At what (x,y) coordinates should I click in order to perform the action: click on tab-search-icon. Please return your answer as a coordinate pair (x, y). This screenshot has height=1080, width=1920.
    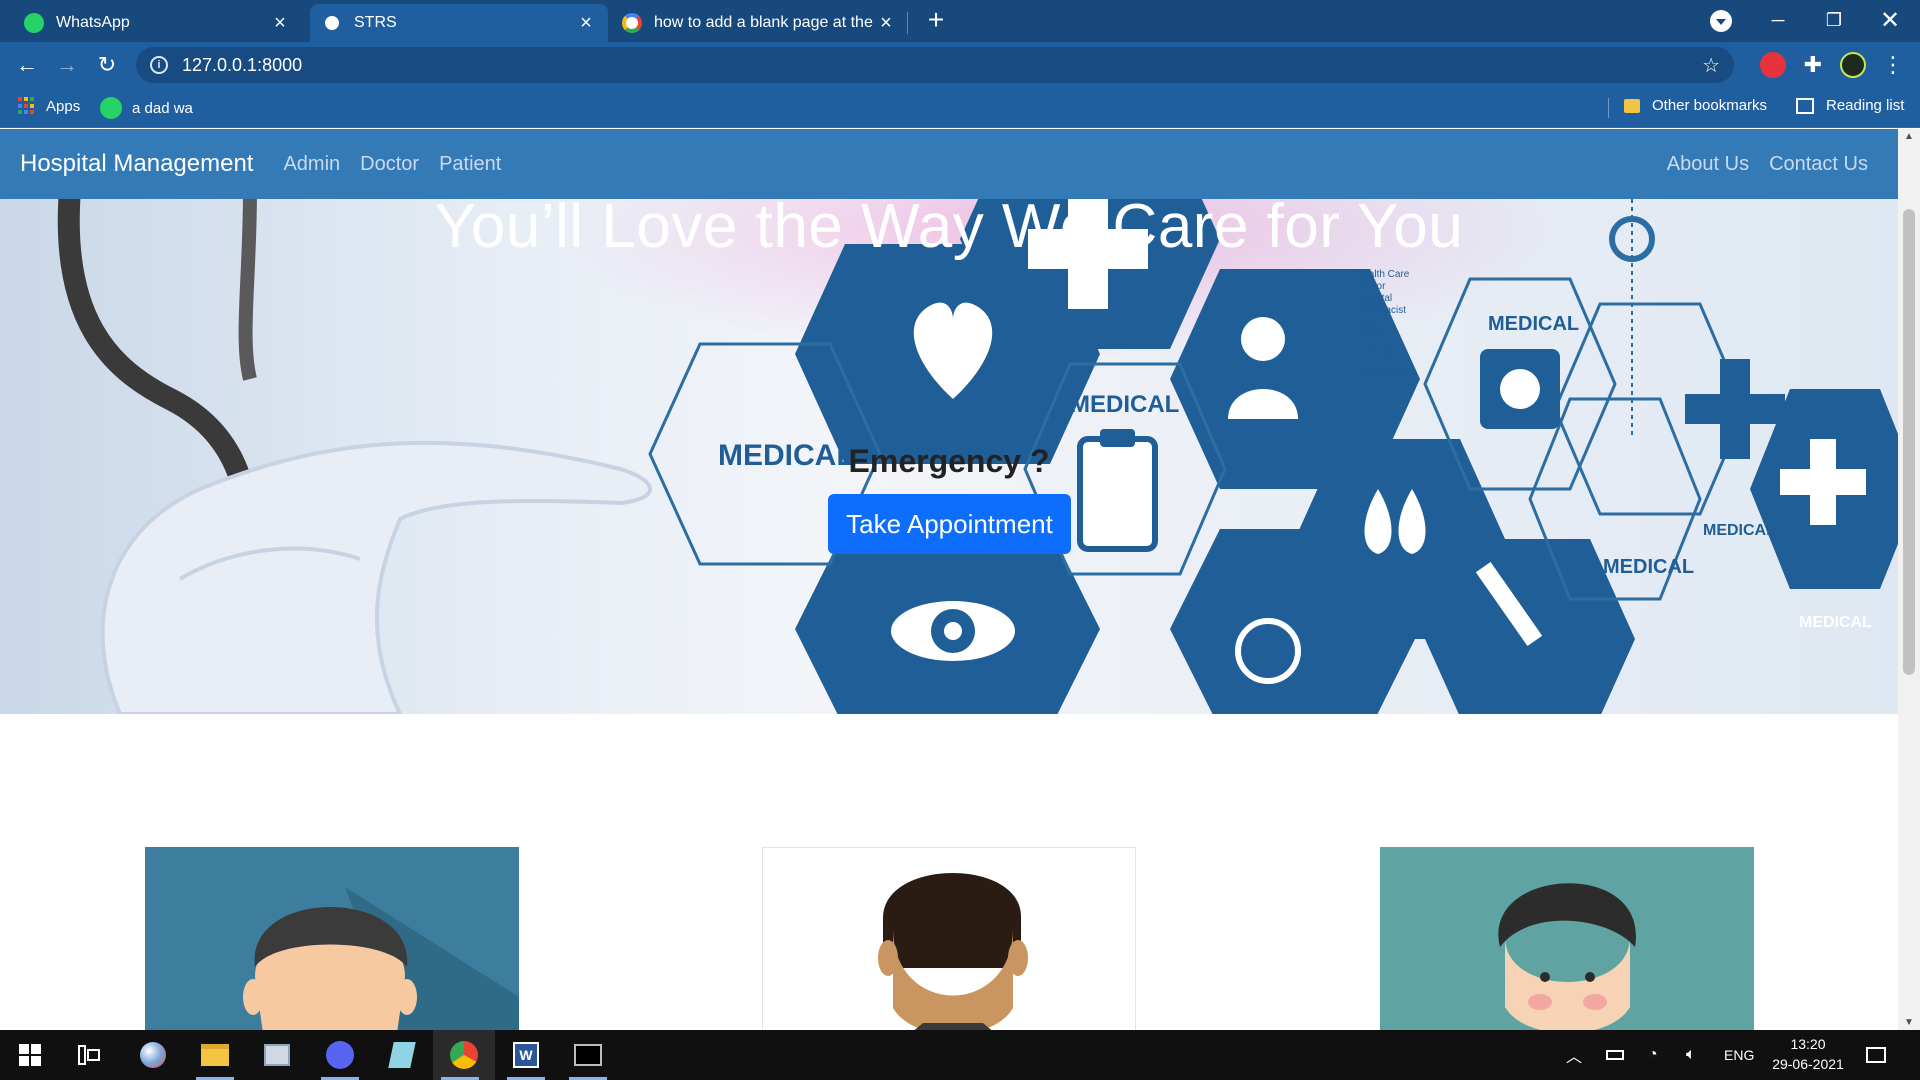
    Looking at the image, I should click on (1721, 21).